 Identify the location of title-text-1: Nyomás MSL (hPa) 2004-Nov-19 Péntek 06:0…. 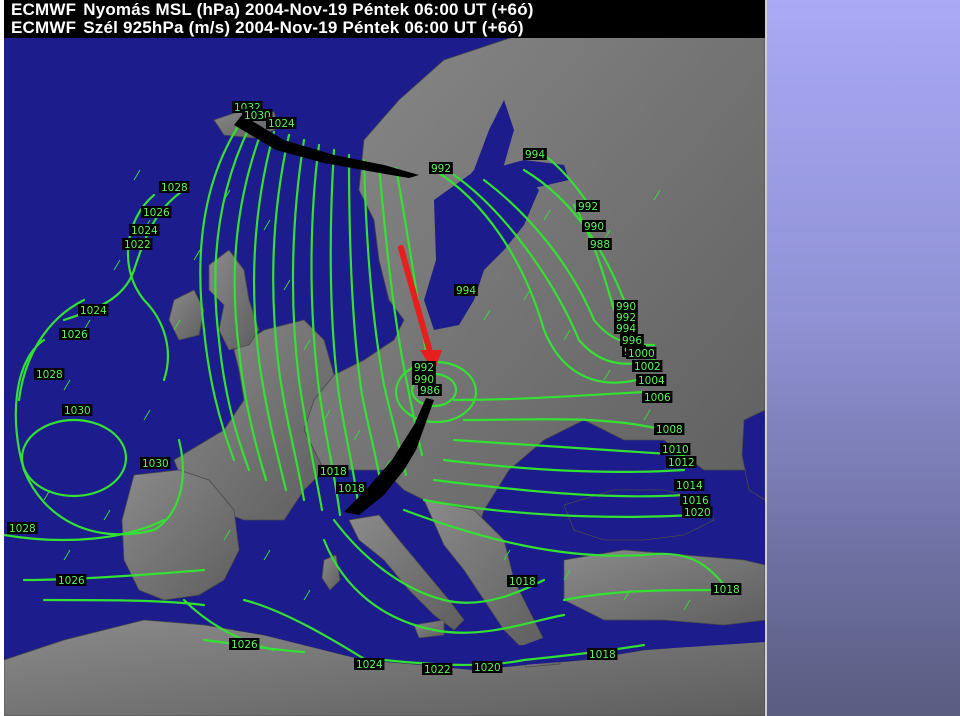
(308, 9).